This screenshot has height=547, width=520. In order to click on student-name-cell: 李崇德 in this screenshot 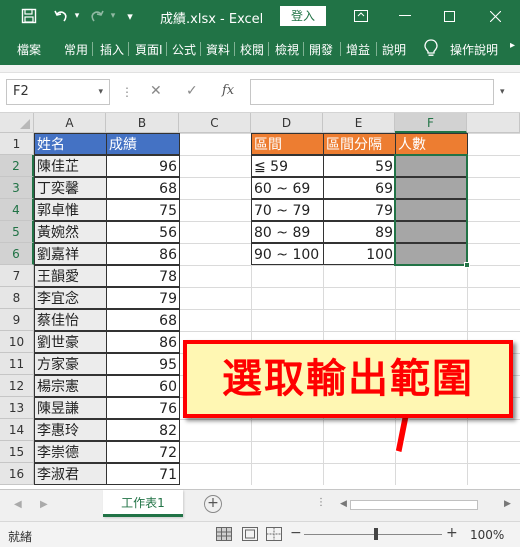, I will do `click(70, 452)`.